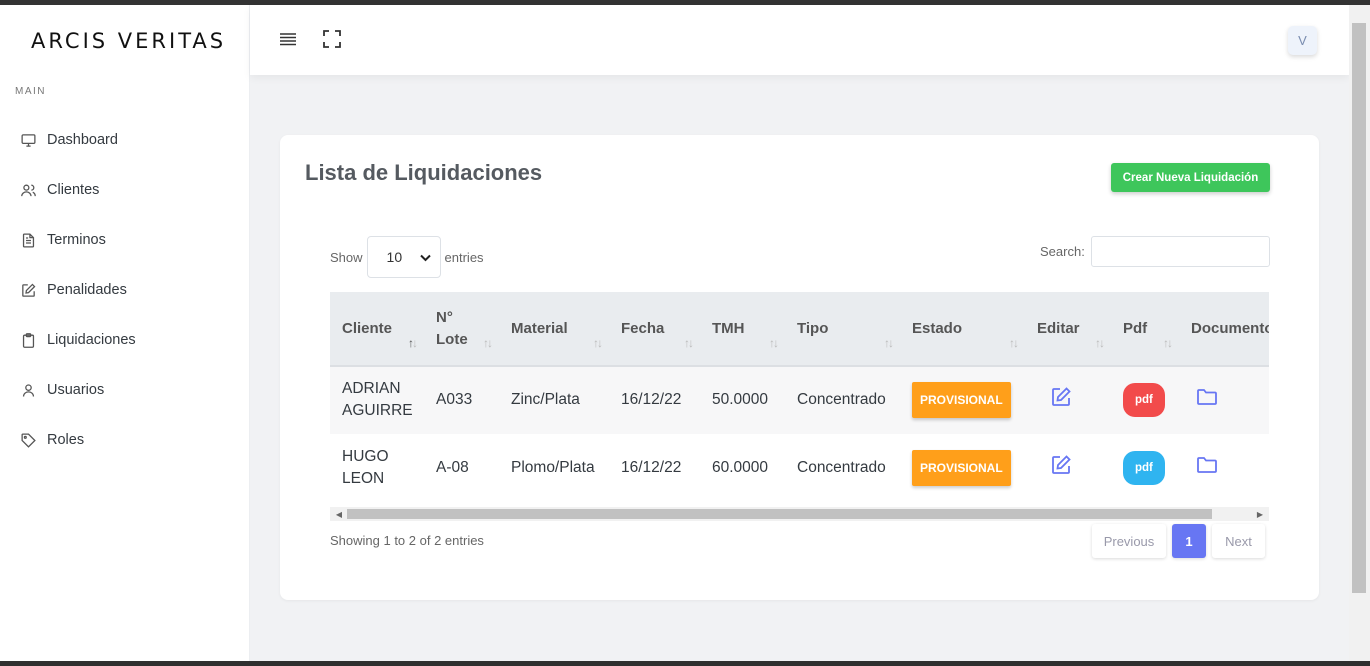  Describe the element at coordinates (377, 329) in the screenshot. I see `column-header-cliente: Cliente ↑↓` at that location.